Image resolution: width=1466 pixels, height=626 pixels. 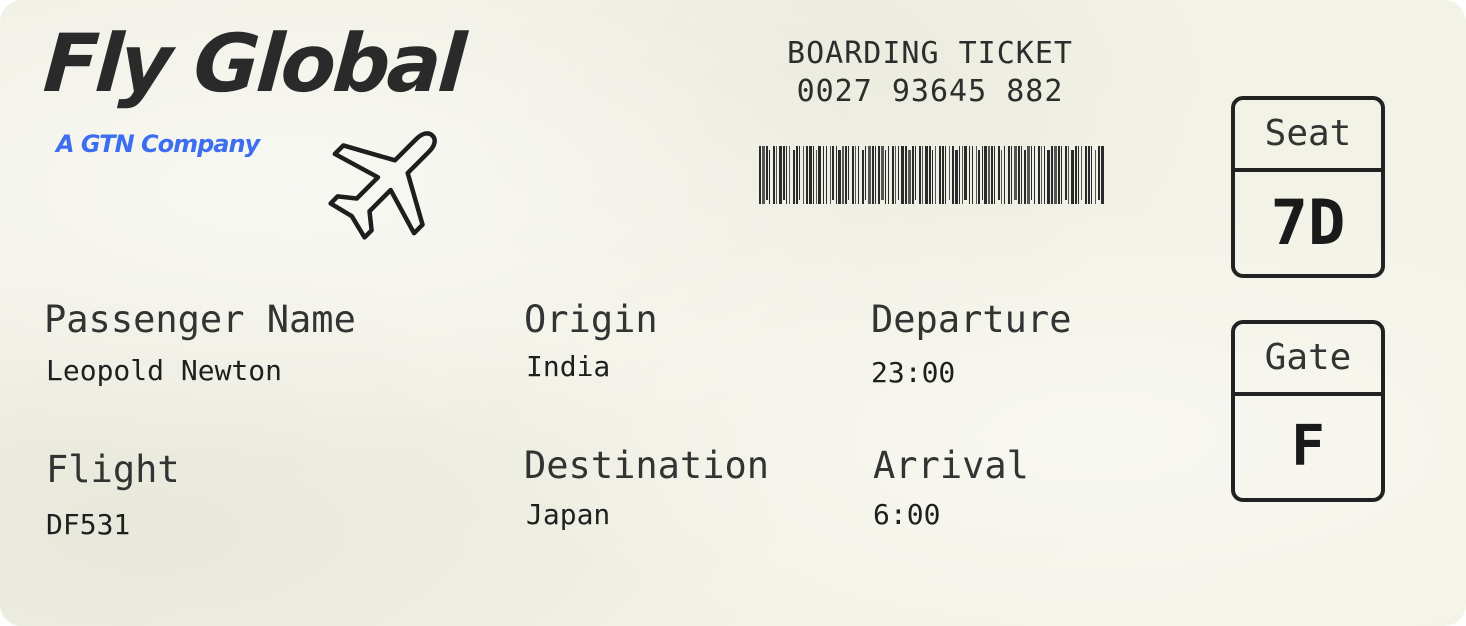 I want to click on seat-label: Seat, so click(x=1308, y=136).